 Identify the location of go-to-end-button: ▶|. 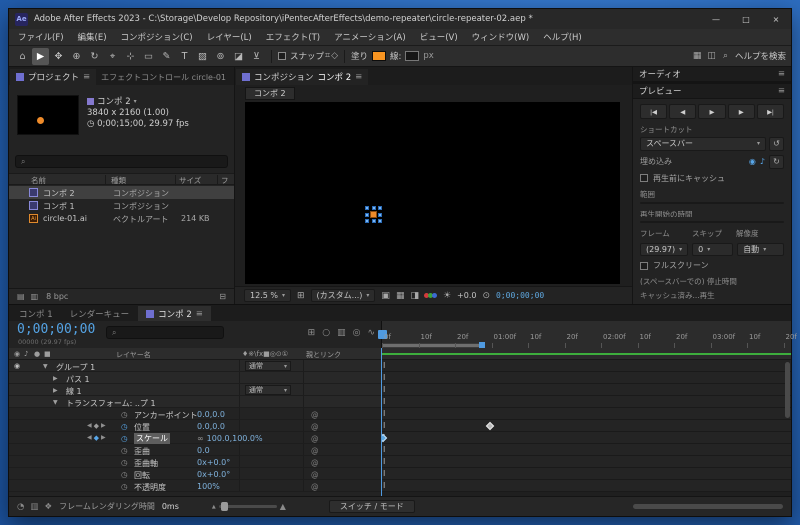
(770, 111).